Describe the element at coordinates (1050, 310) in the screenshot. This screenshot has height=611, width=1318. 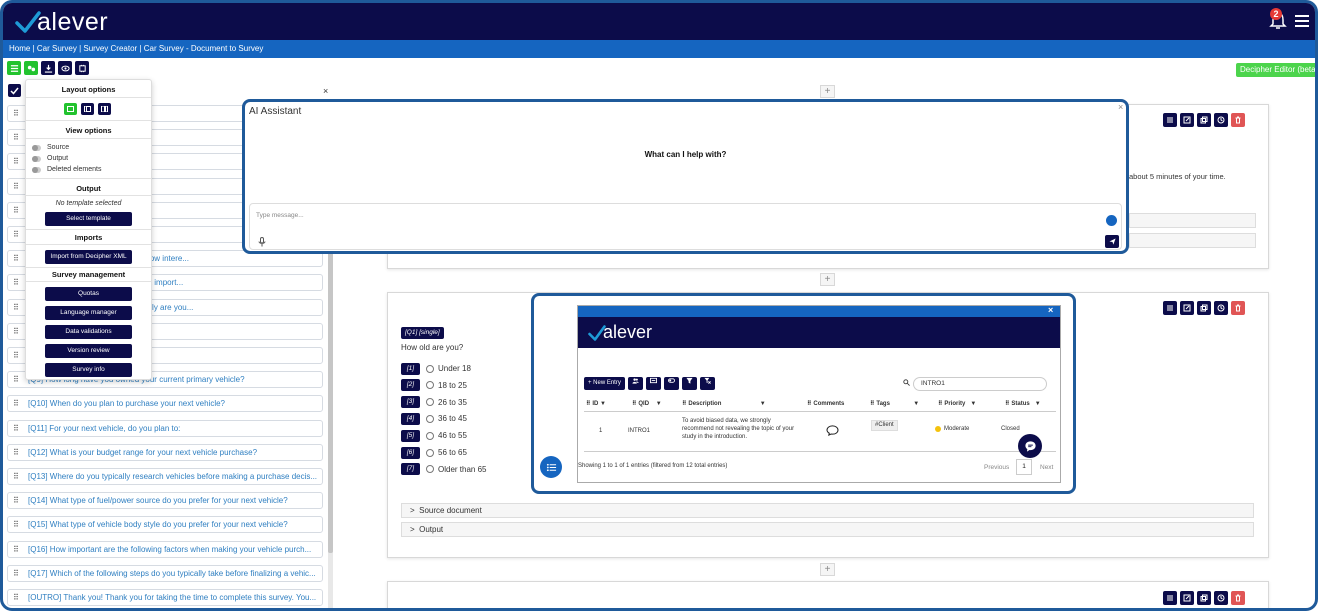
I see `database-close-icon: ×` at that location.